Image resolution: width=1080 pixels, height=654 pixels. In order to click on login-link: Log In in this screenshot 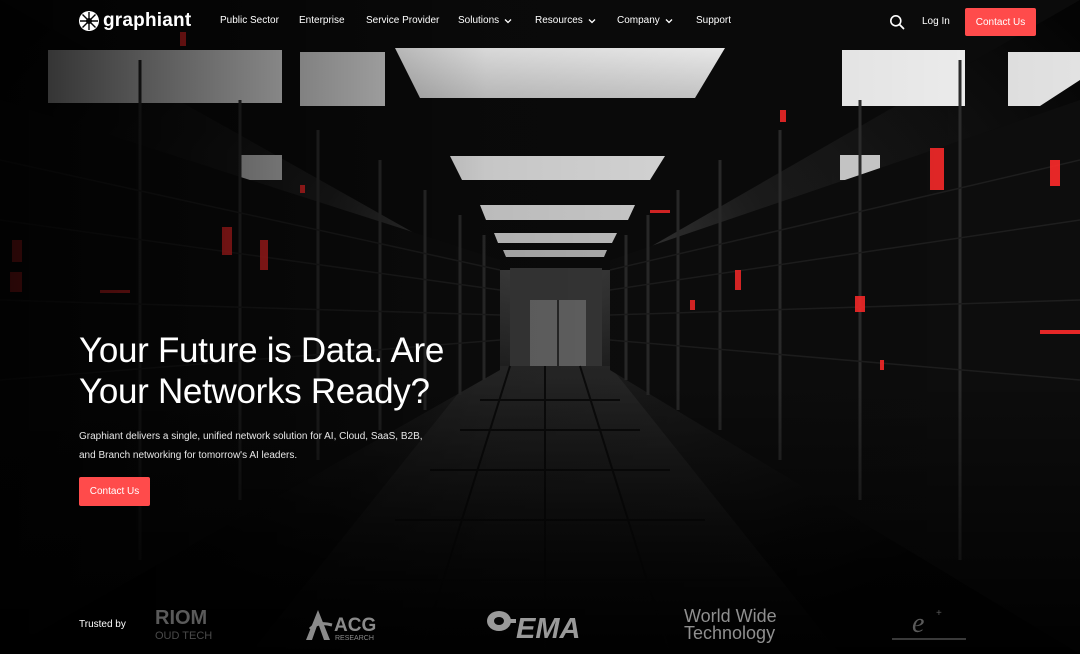, I will do `click(936, 21)`.